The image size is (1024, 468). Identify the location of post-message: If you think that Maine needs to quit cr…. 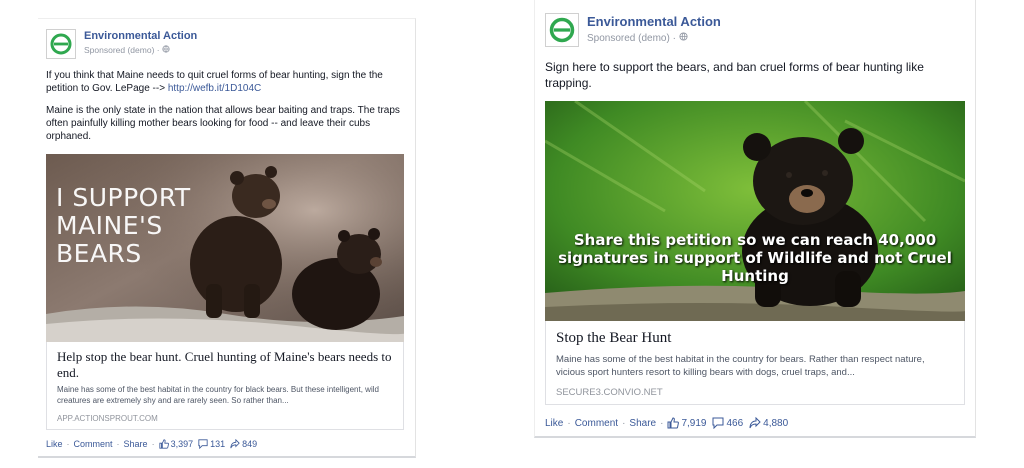
(228, 82).